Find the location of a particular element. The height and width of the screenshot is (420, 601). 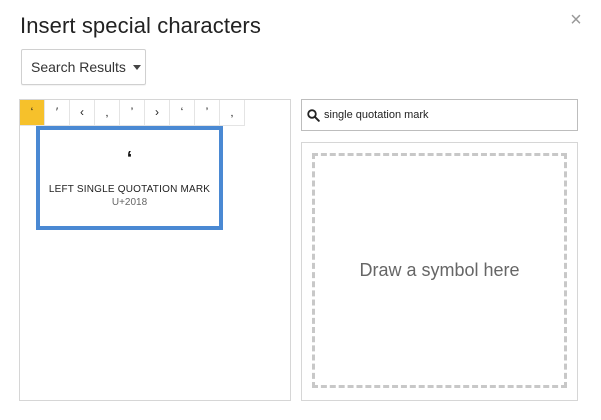

preview-character-name: LEFT SINGLE QUOTATION MARK is located at coordinates (129, 189).